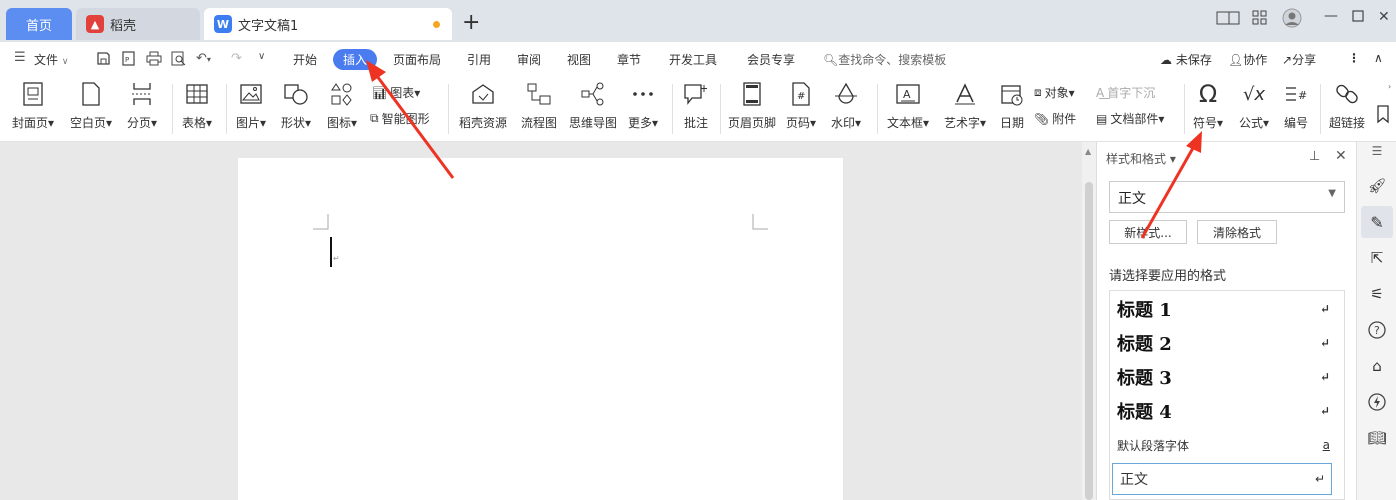 This screenshot has height=500, width=1396. What do you see at coordinates (1384, 17) in the screenshot?
I see `close-window-icon: ✕` at bounding box center [1384, 17].